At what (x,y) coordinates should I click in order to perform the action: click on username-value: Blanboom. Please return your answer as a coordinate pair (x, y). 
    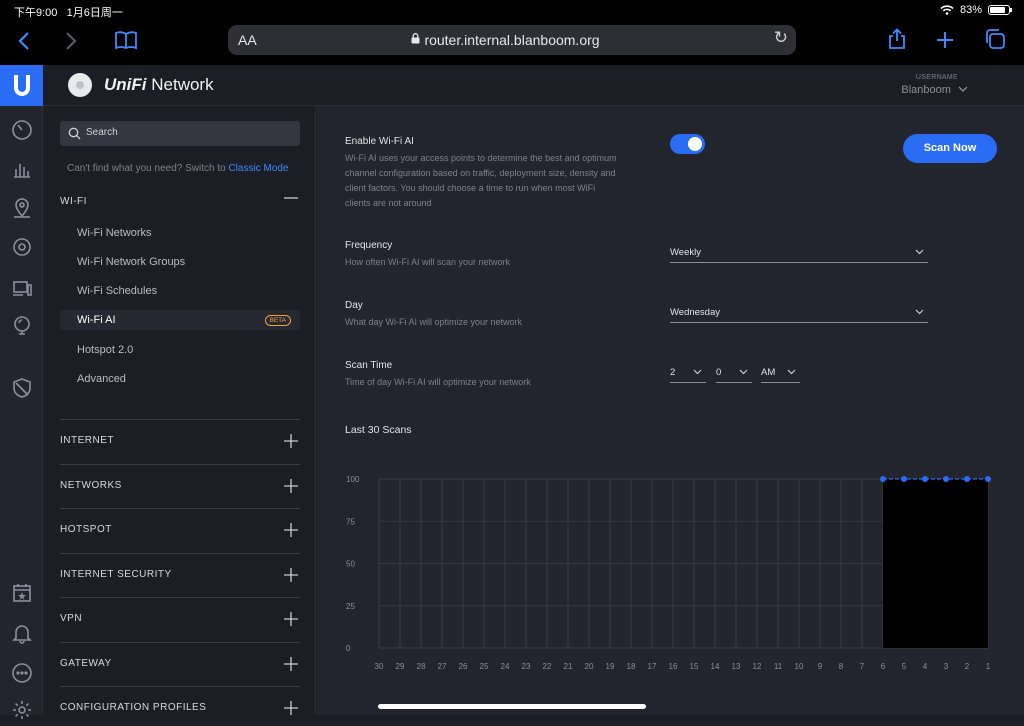
    Looking at the image, I should click on (926, 90).